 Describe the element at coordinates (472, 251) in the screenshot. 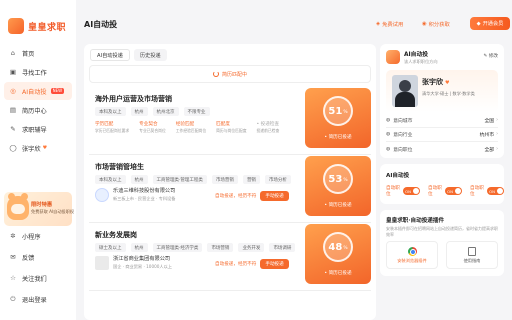

I see `document-icon` at that location.